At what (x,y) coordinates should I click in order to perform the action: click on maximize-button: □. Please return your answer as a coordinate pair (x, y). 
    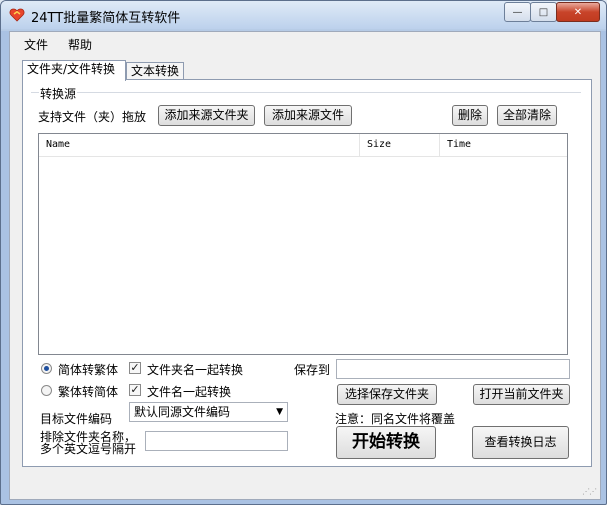
    Looking at the image, I should click on (543, 12).